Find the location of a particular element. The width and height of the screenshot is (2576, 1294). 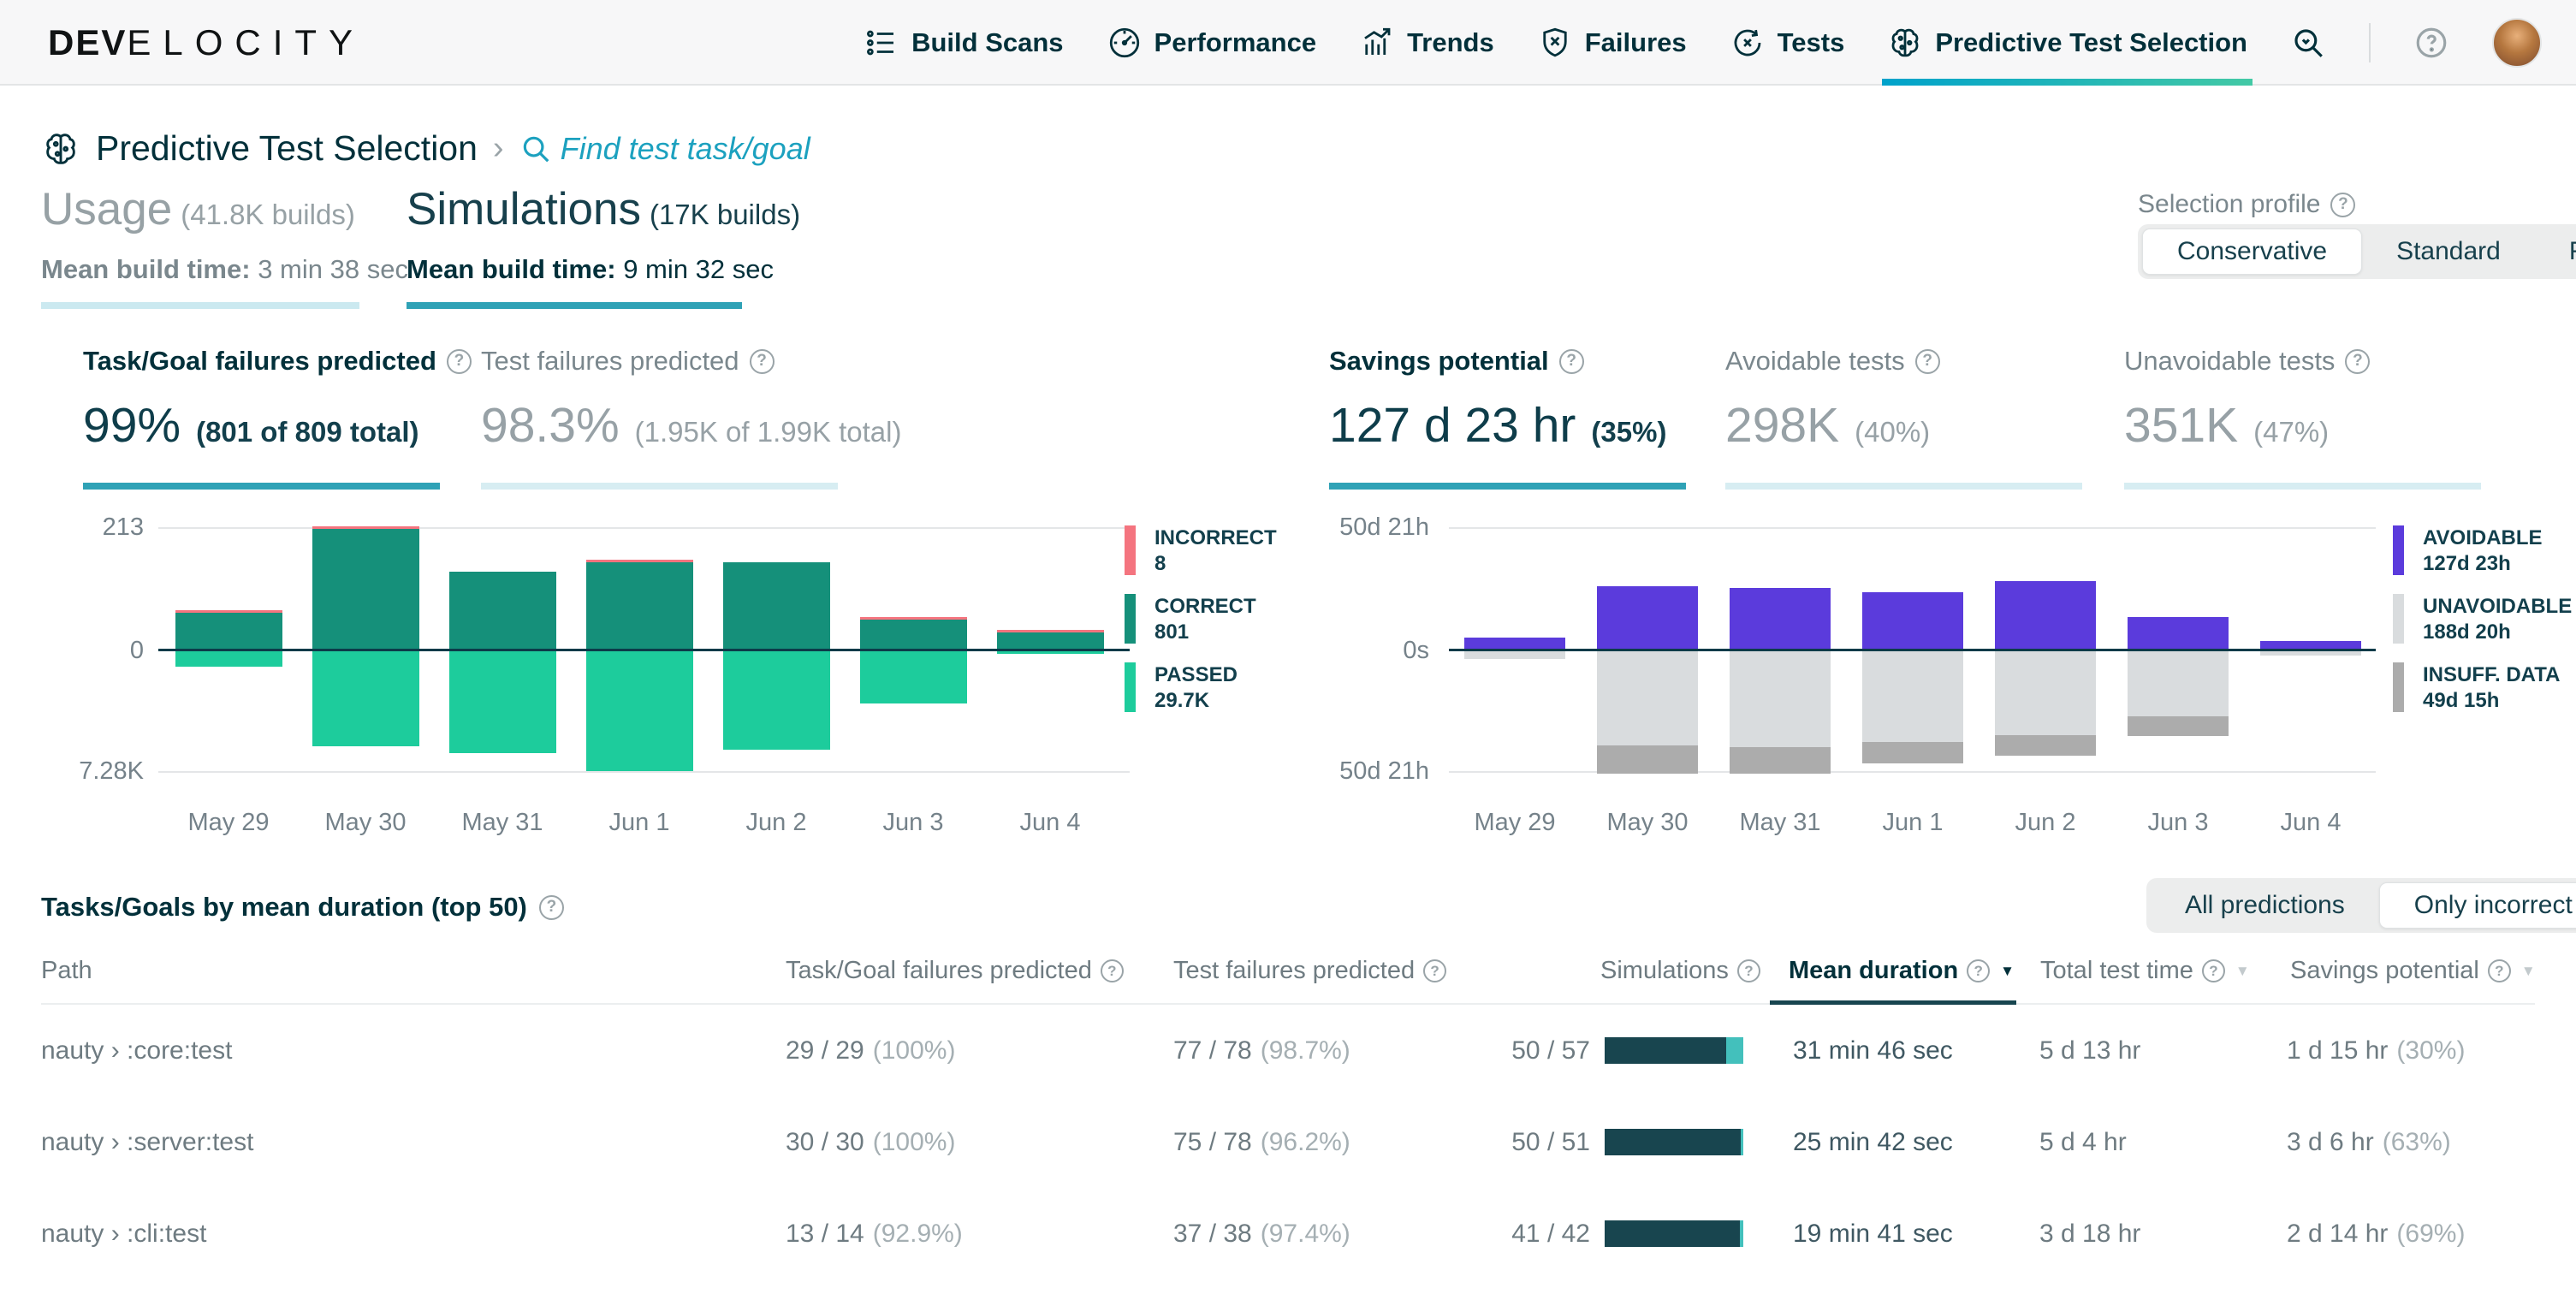

column-header-simulations: Simulations? is located at coordinates (1680, 971).